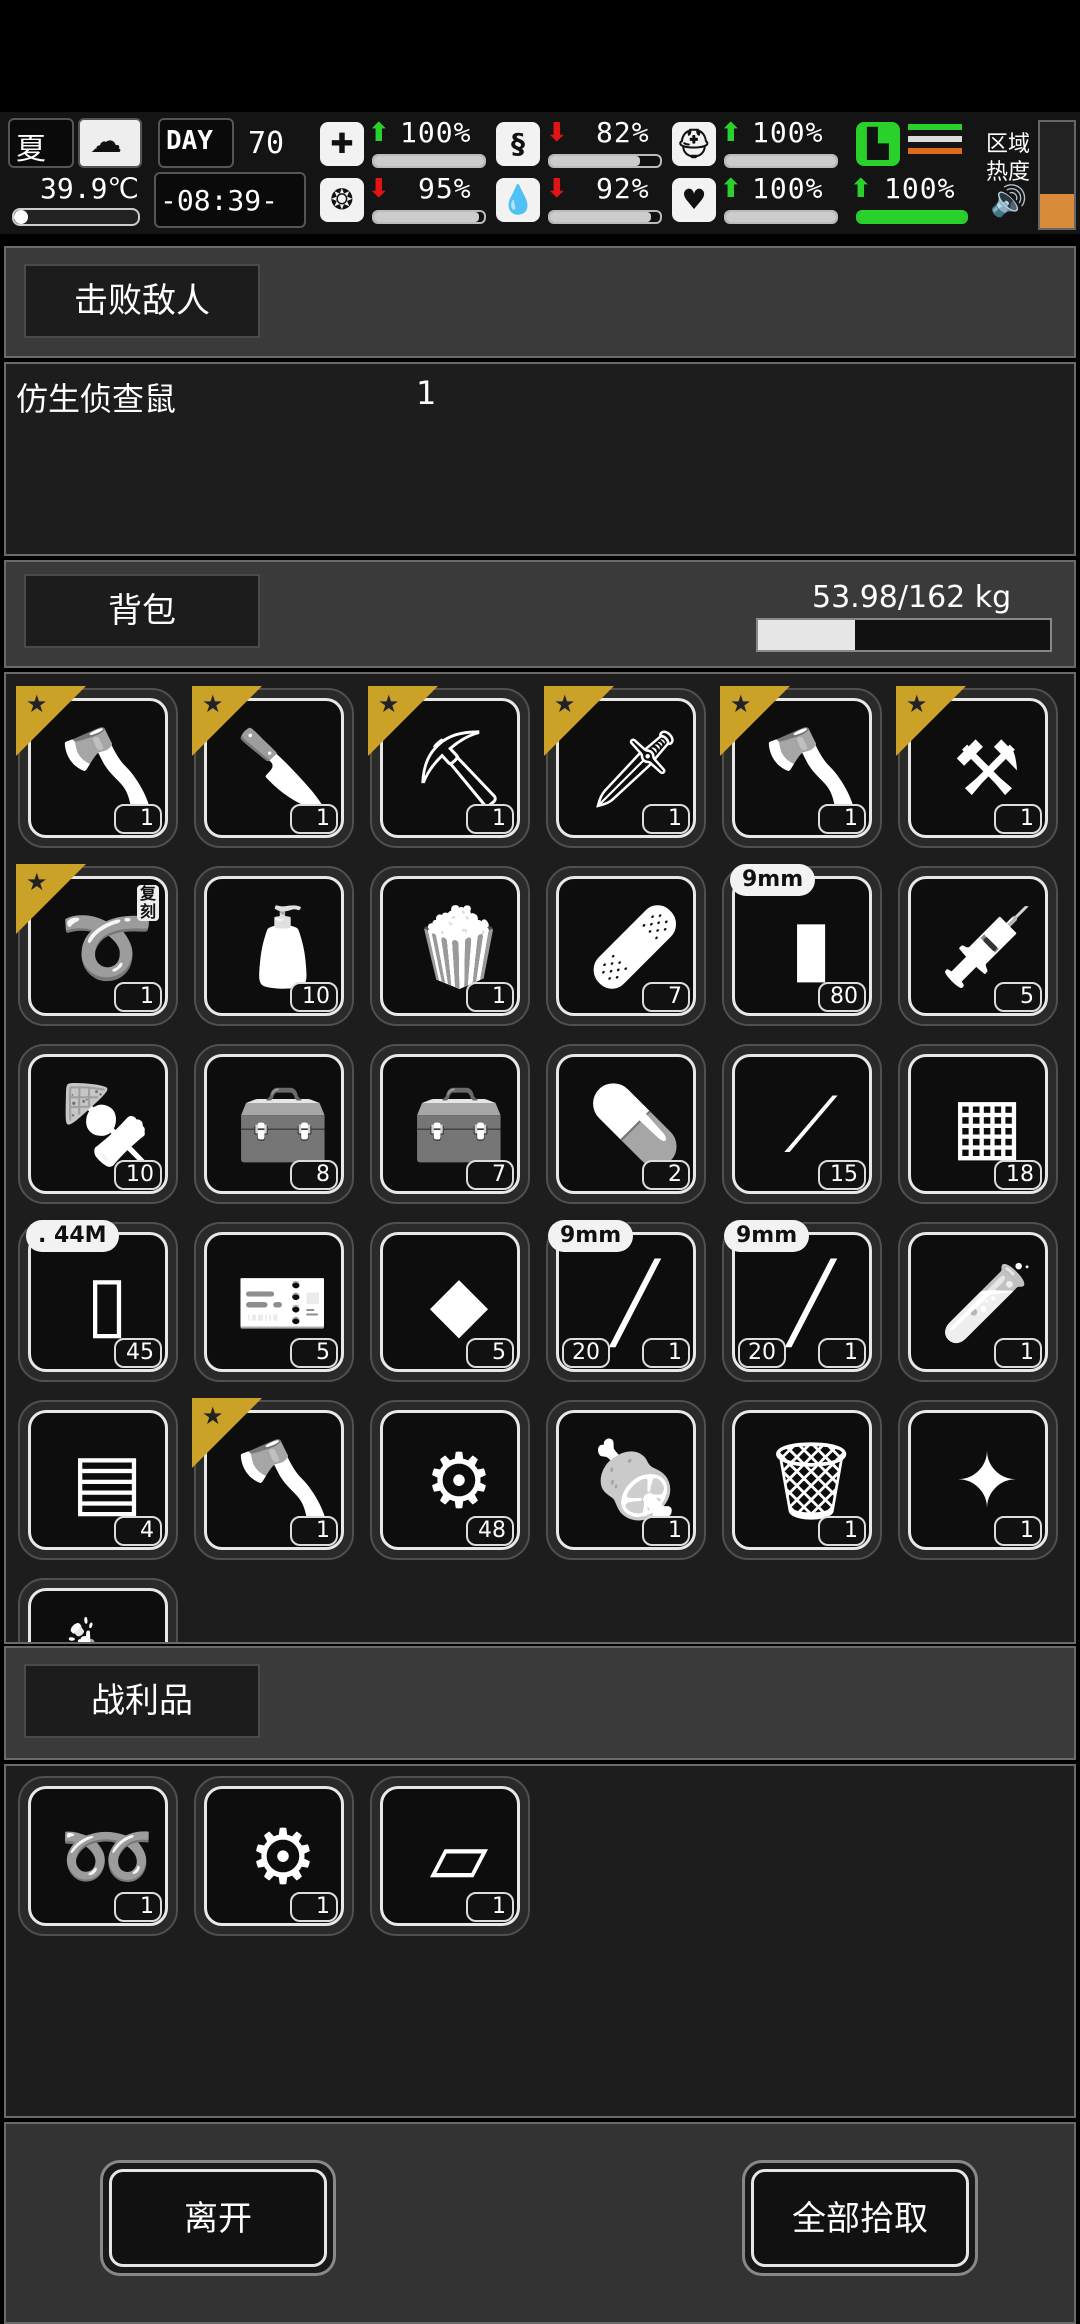 This screenshot has width=1080, height=2324. I want to click on backpack-weight: 53.98/162 kg, so click(912, 597).